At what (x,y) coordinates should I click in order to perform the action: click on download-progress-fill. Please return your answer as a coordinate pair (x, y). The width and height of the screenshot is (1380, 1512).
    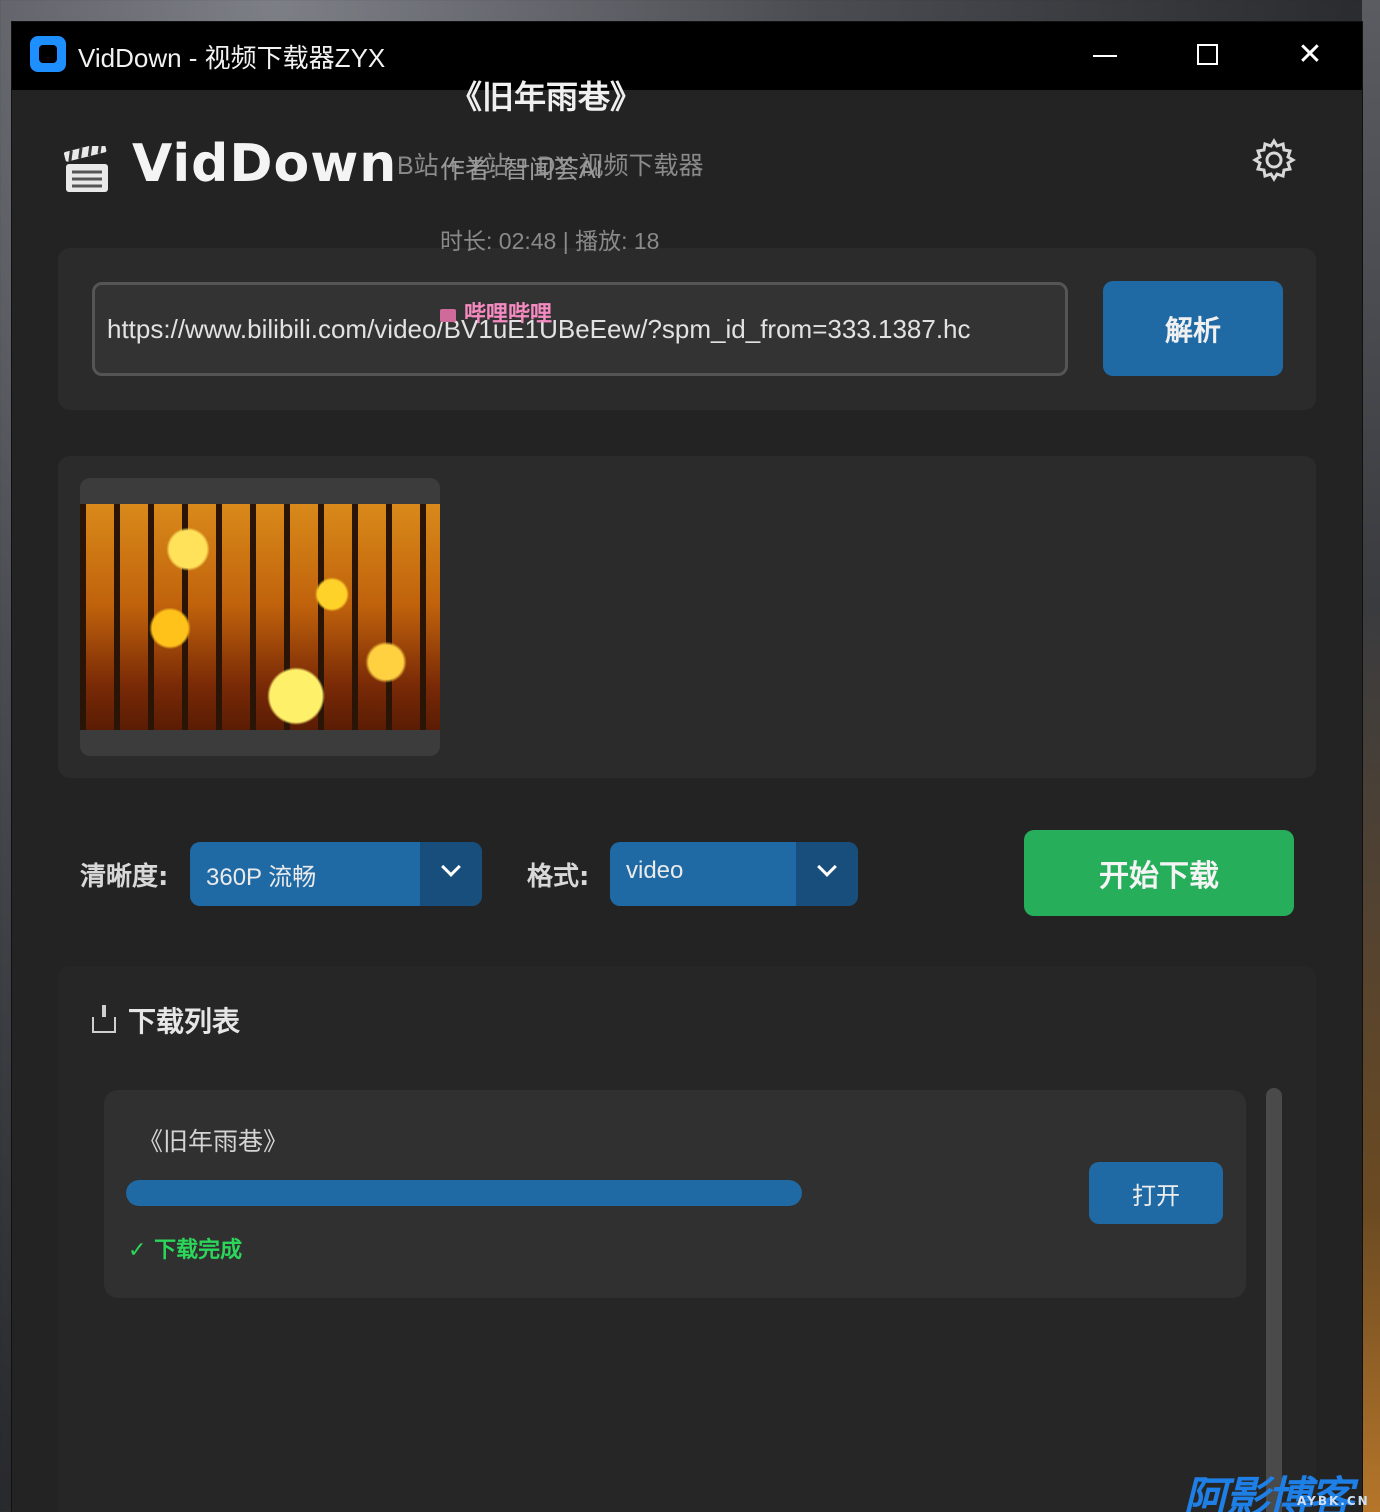
    Looking at the image, I should click on (464, 1193).